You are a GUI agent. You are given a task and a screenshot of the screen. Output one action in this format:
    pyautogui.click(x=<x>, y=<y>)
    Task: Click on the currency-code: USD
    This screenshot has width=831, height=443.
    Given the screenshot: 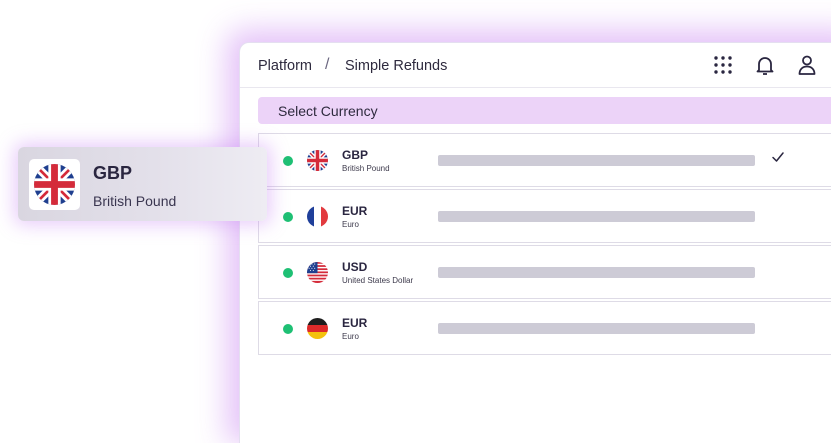 What is the action you would take?
    pyautogui.click(x=355, y=267)
    